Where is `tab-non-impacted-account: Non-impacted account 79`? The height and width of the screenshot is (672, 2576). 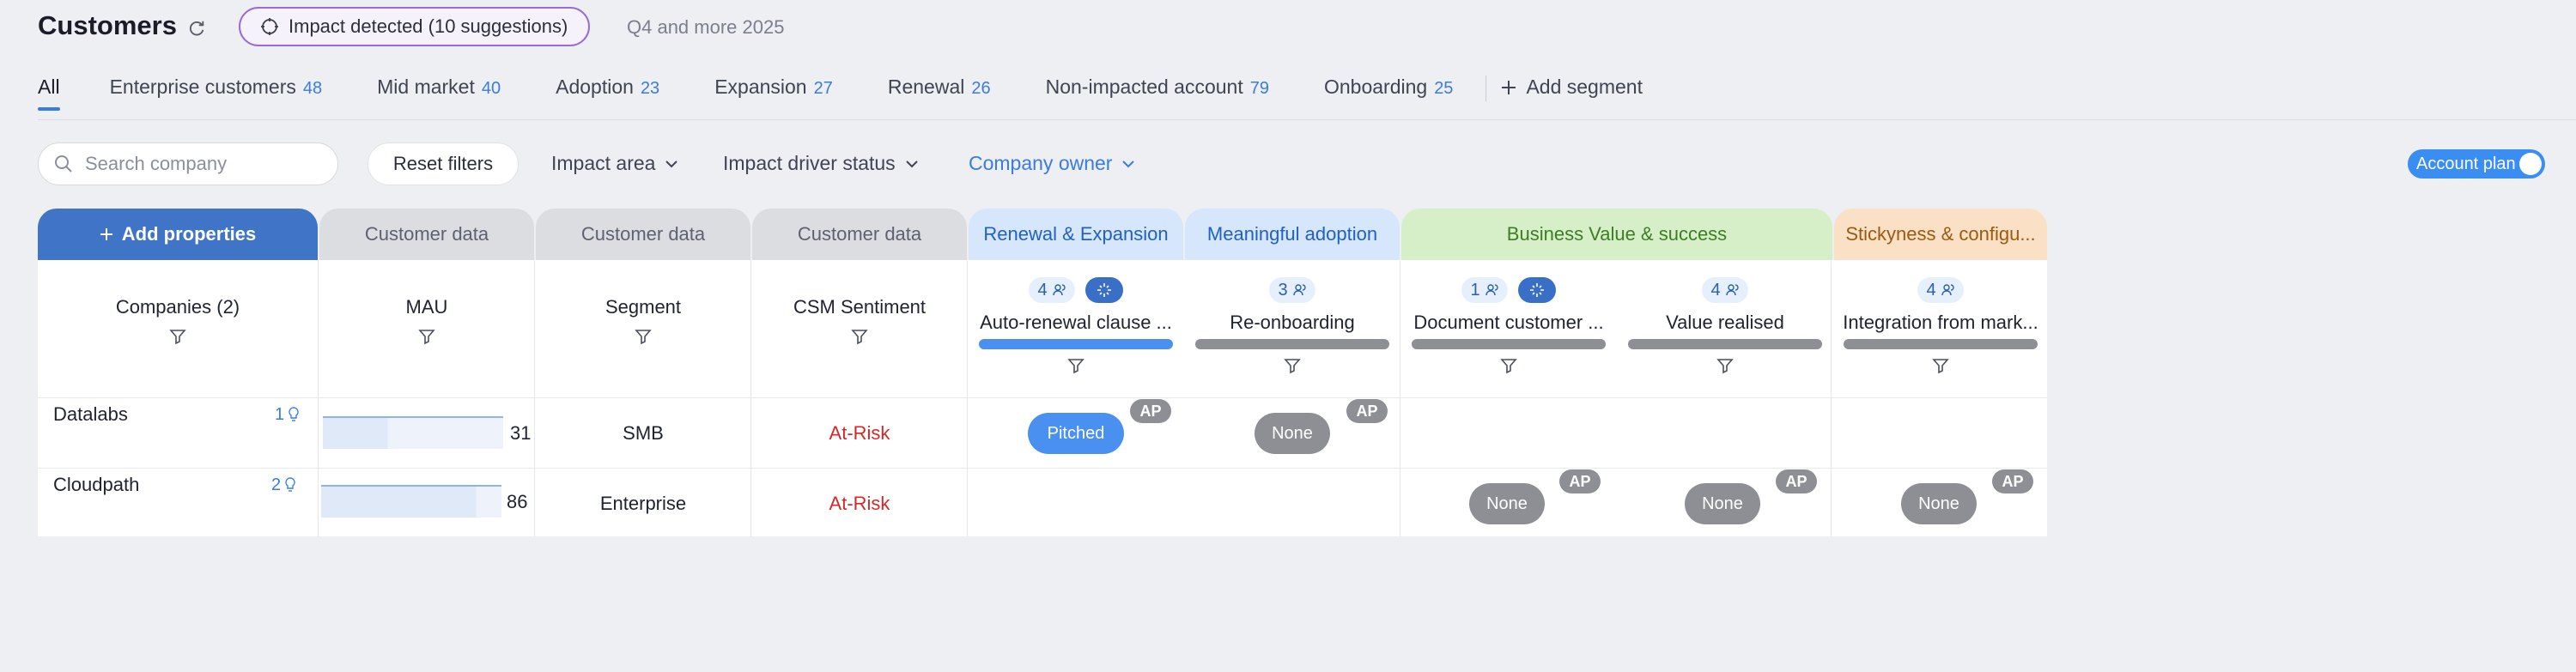 tab-non-impacted-account: Non-impacted account 79 is located at coordinates (1158, 93).